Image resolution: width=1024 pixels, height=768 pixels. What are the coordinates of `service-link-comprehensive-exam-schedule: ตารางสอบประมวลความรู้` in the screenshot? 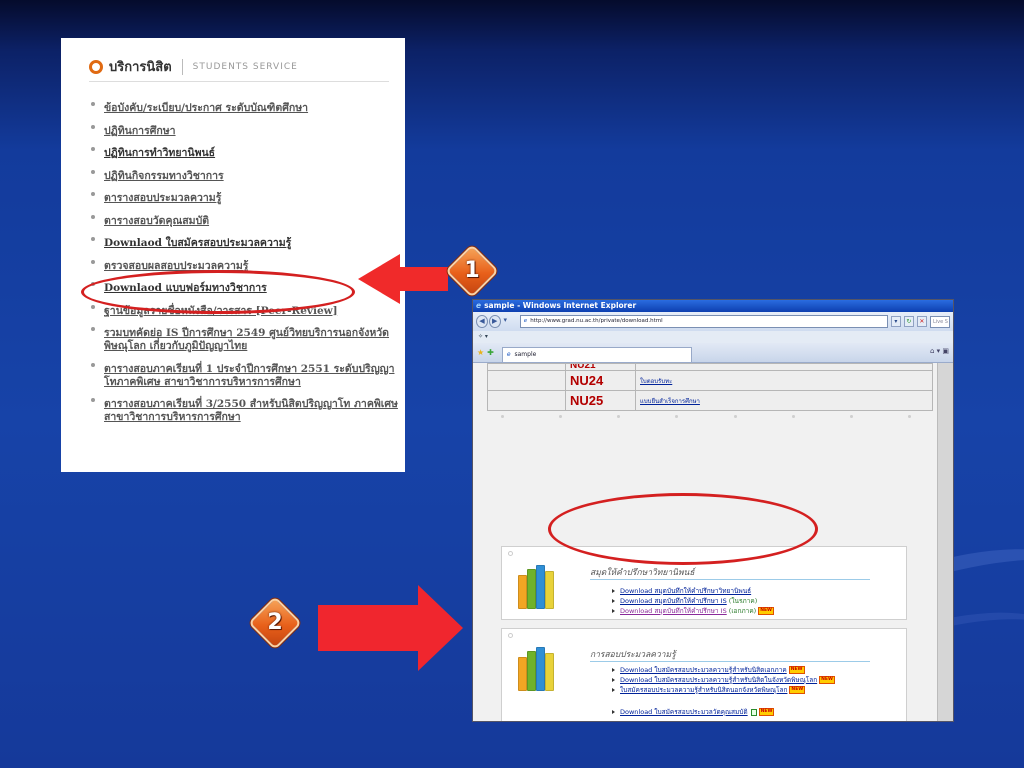 It's located at (244, 198).